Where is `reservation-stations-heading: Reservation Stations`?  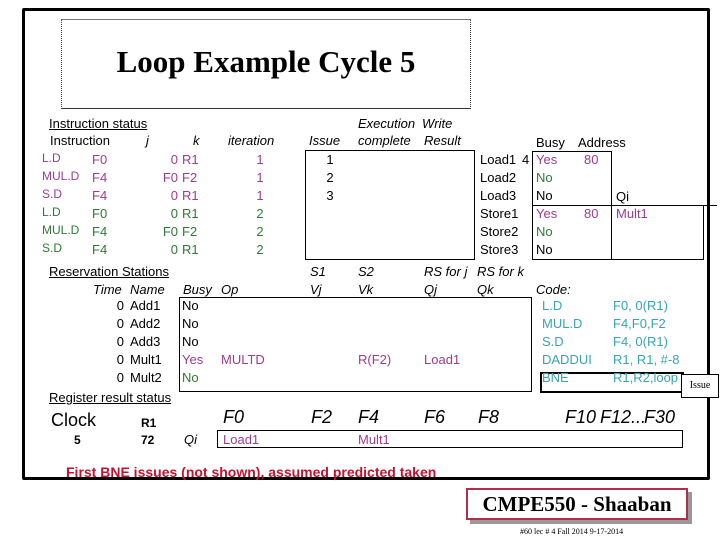 reservation-stations-heading: Reservation Stations is located at coordinates (109, 271).